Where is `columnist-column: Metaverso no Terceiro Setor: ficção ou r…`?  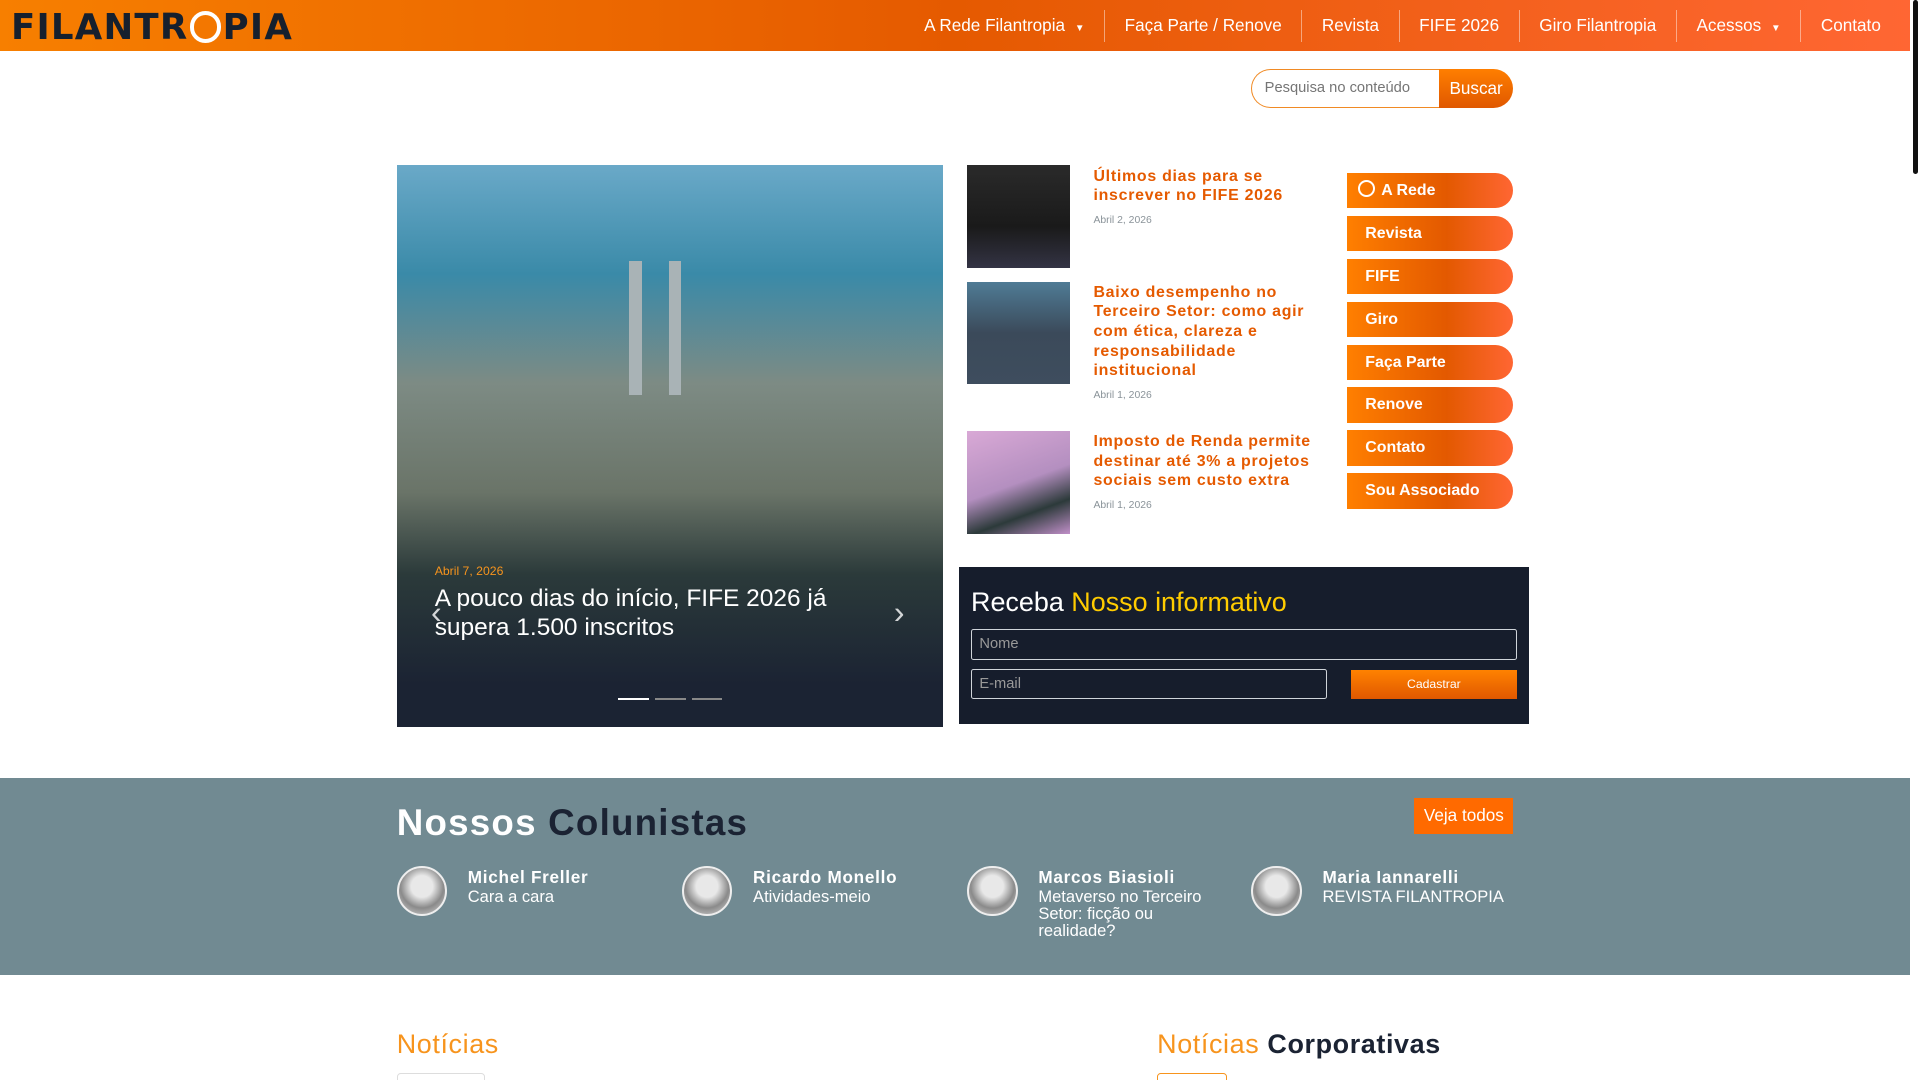 columnist-column: Metaverso no Terceiro Setor: ficção ou r… is located at coordinates (1130, 913).